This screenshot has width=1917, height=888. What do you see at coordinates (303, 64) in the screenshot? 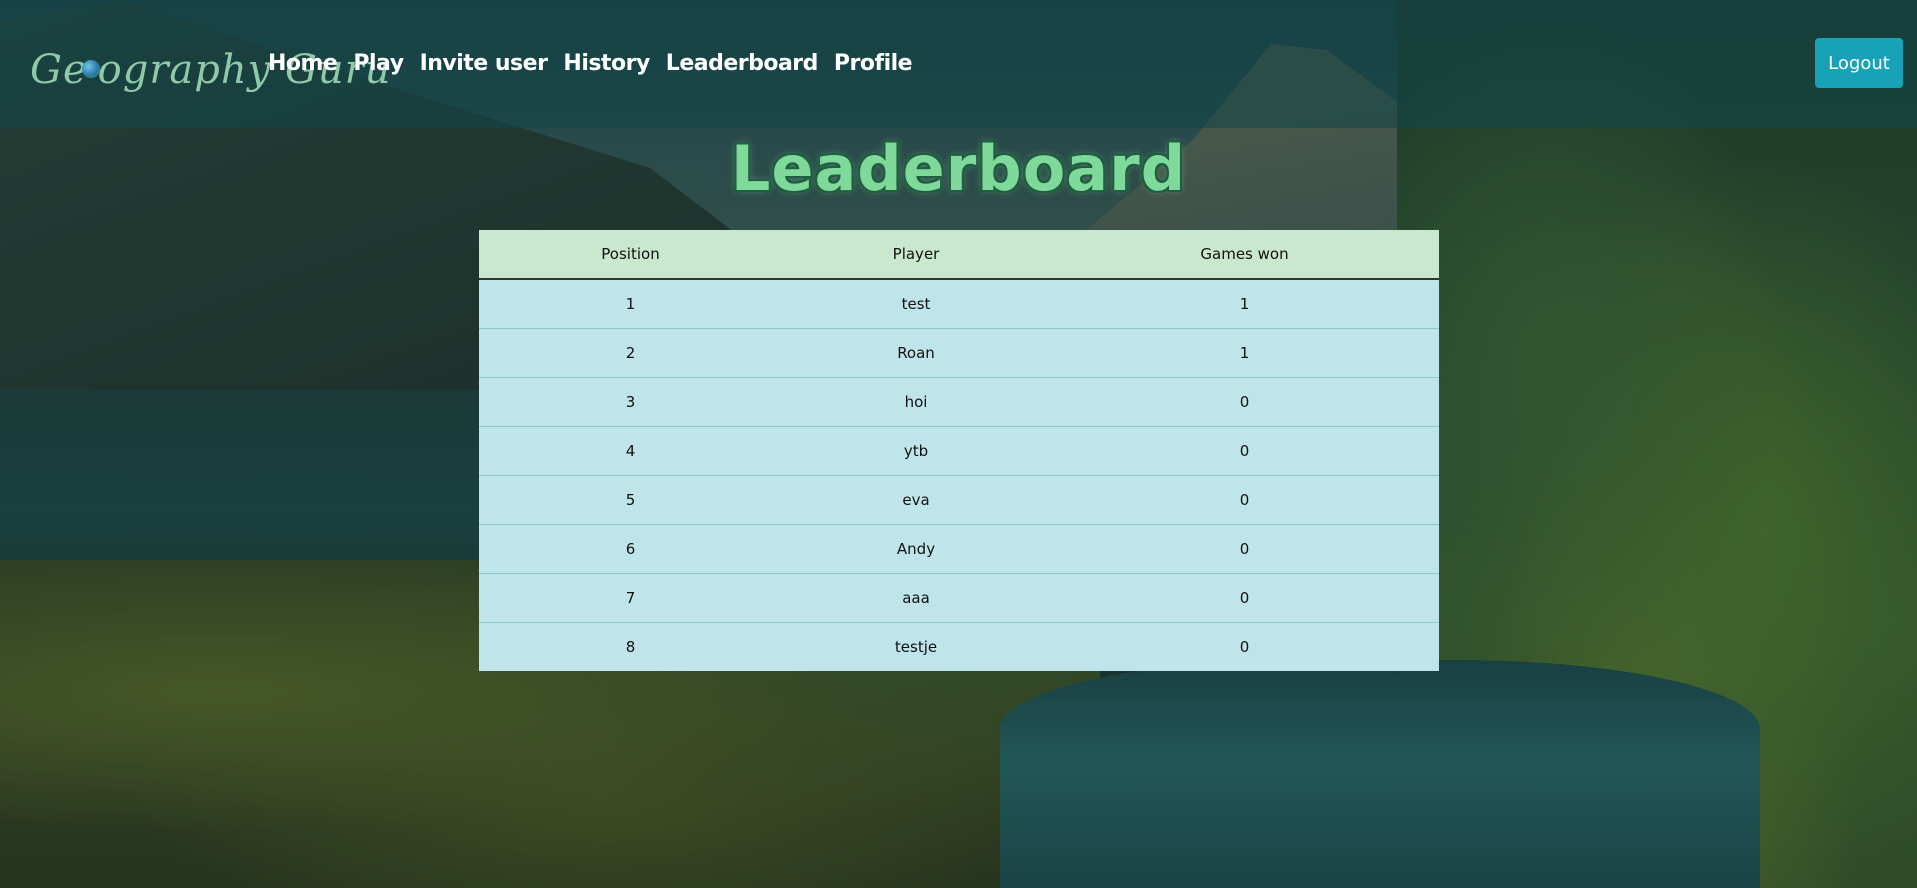
I see `nav-link-home: Home` at bounding box center [303, 64].